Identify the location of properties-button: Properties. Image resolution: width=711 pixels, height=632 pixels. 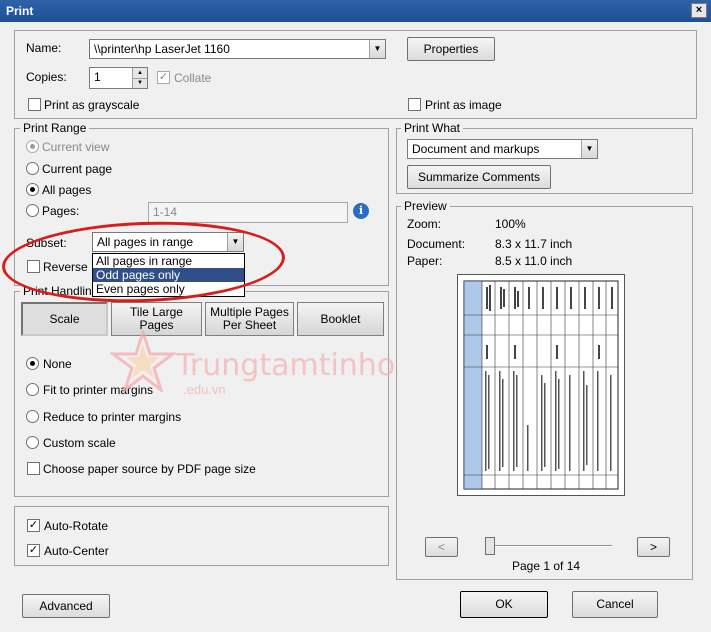
(451, 49).